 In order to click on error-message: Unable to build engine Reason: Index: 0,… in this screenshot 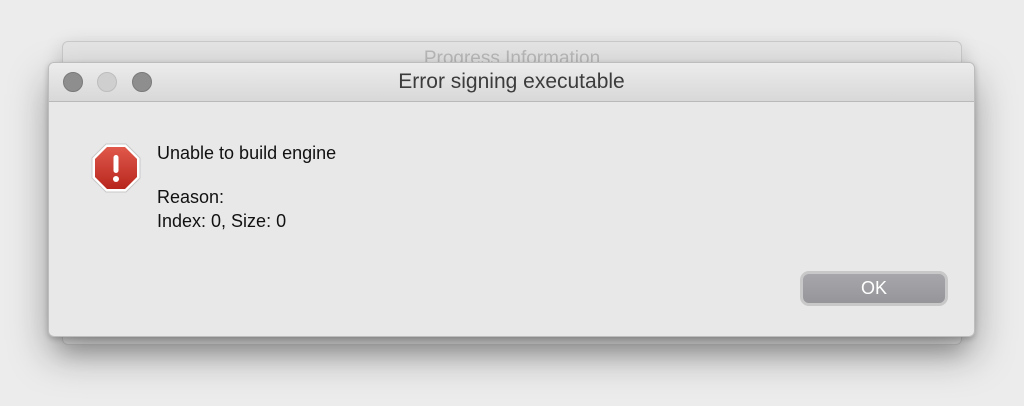, I will do `click(246, 187)`.